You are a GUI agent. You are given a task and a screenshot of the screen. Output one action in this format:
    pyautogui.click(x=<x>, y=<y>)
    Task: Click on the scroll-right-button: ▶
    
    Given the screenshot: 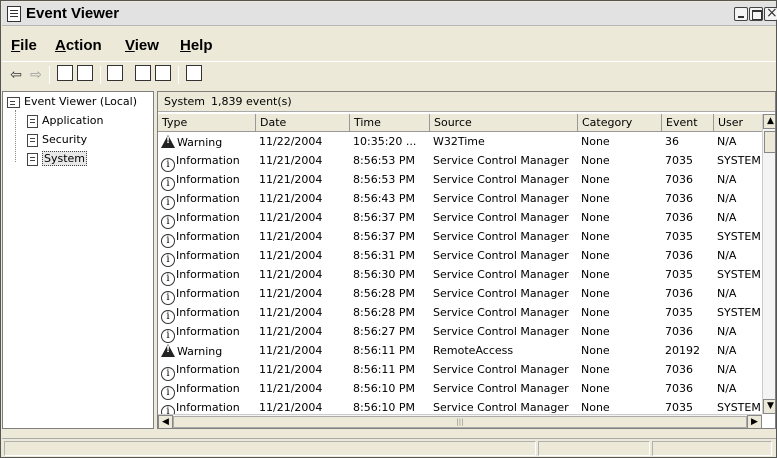 What is the action you would take?
    pyautogui.click(x=754, y=421)
    